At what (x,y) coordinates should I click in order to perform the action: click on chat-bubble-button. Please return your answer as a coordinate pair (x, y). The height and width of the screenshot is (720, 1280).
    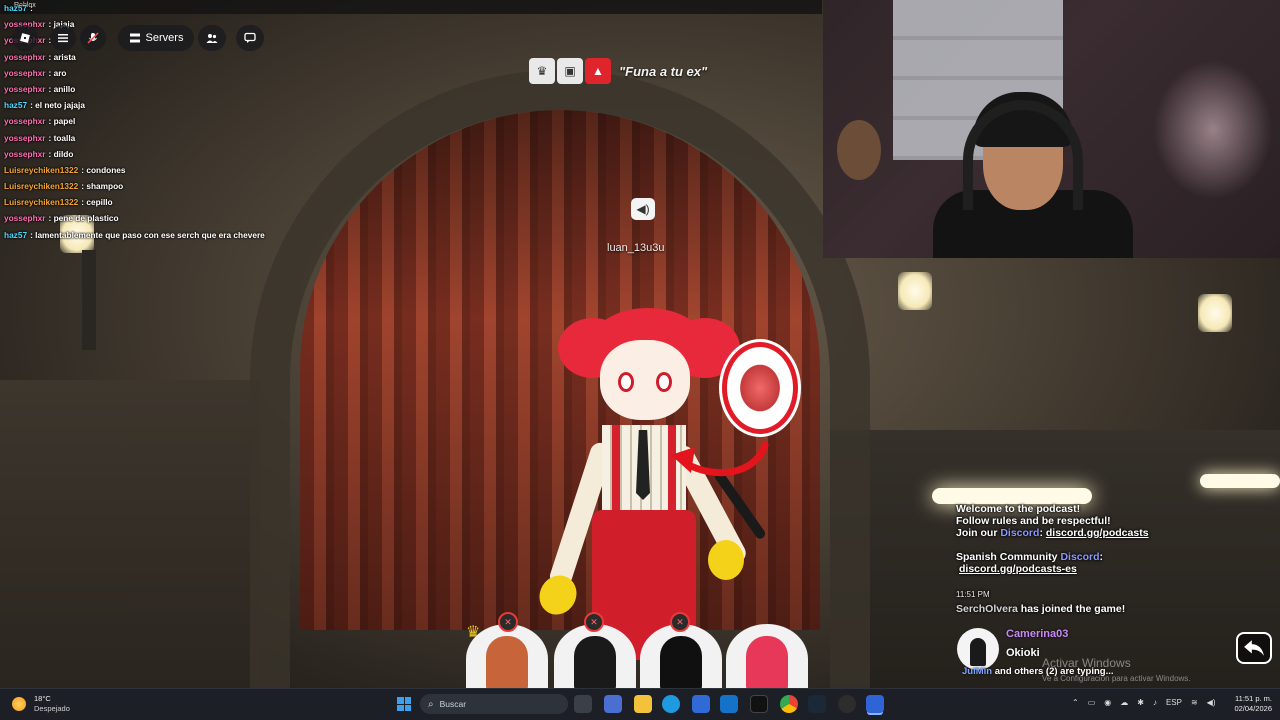
    Looking at the image, I should click on (250, 38).